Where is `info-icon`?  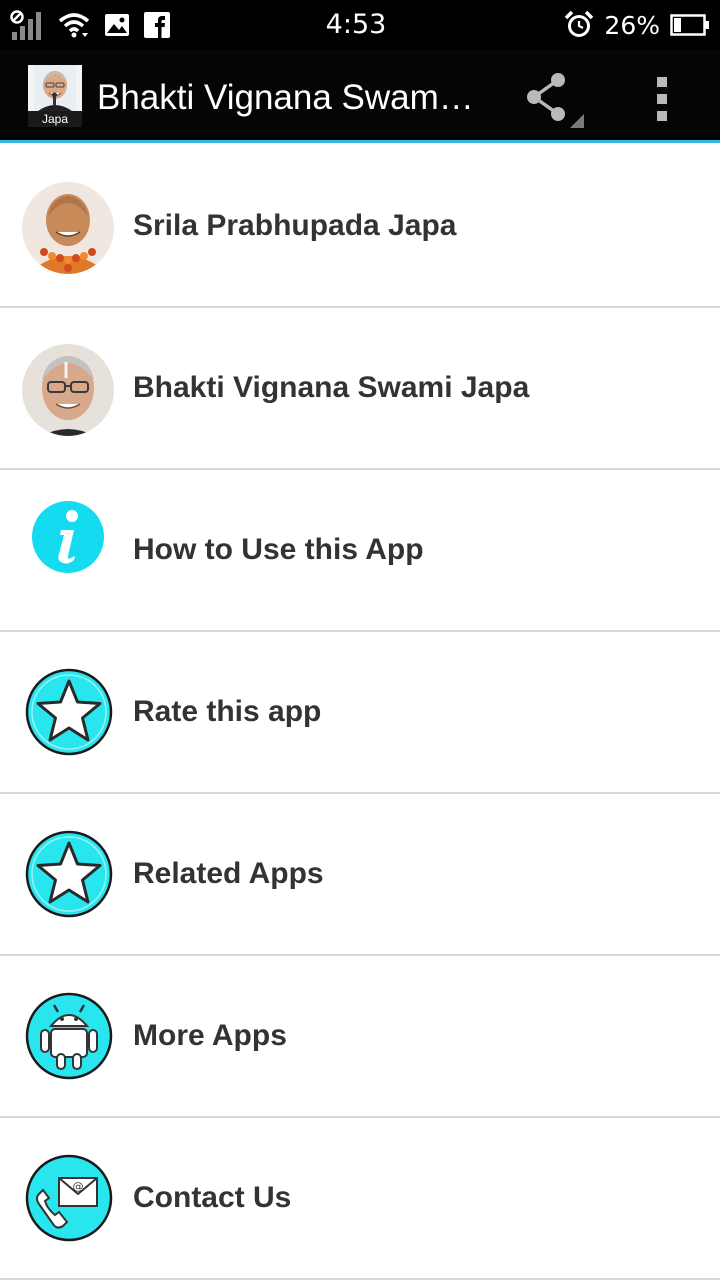 info-icon is located at coordinates (68, 537).